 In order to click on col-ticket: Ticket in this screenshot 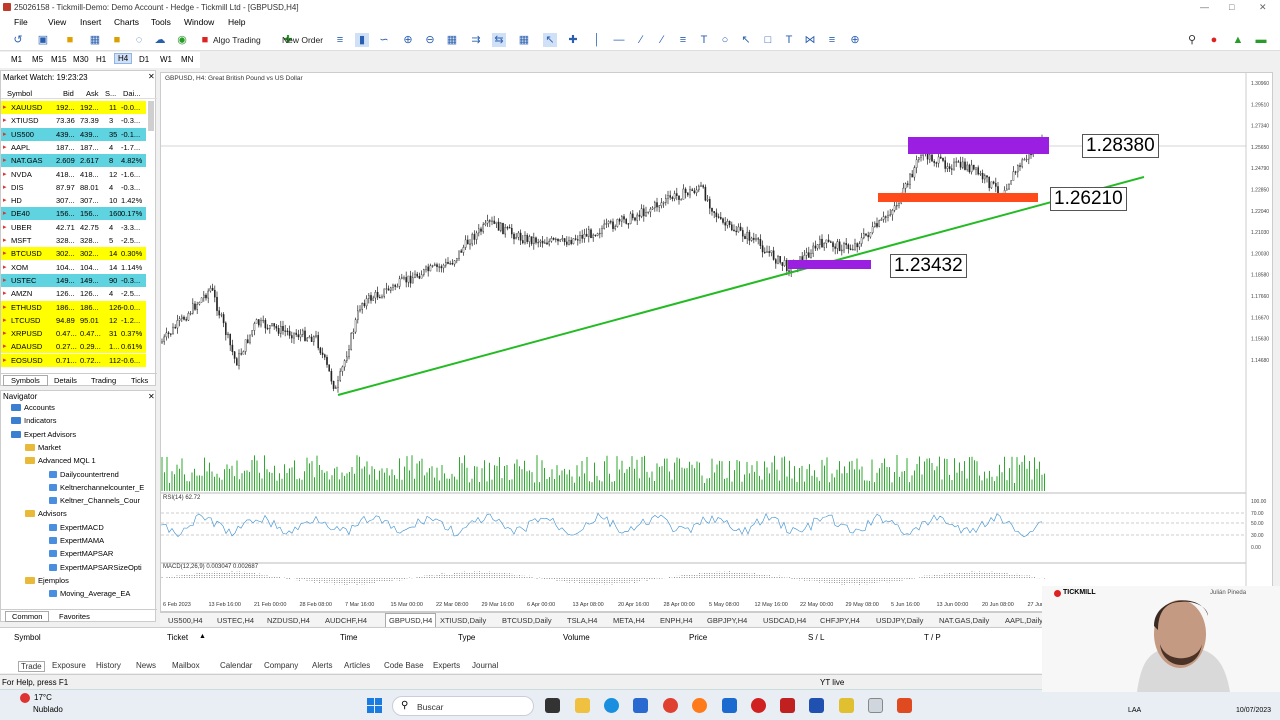, I will do `click(177, 637)`.